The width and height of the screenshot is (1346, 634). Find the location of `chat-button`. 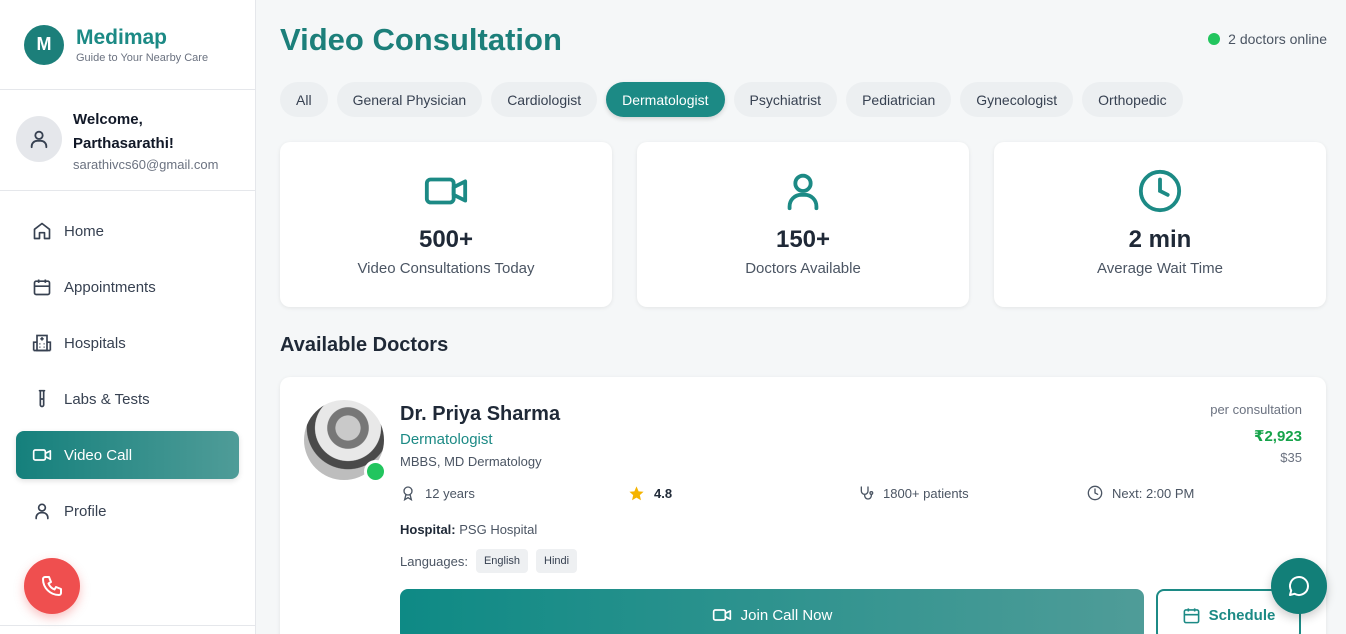

chat-button is located at coordinates (1299, 586).